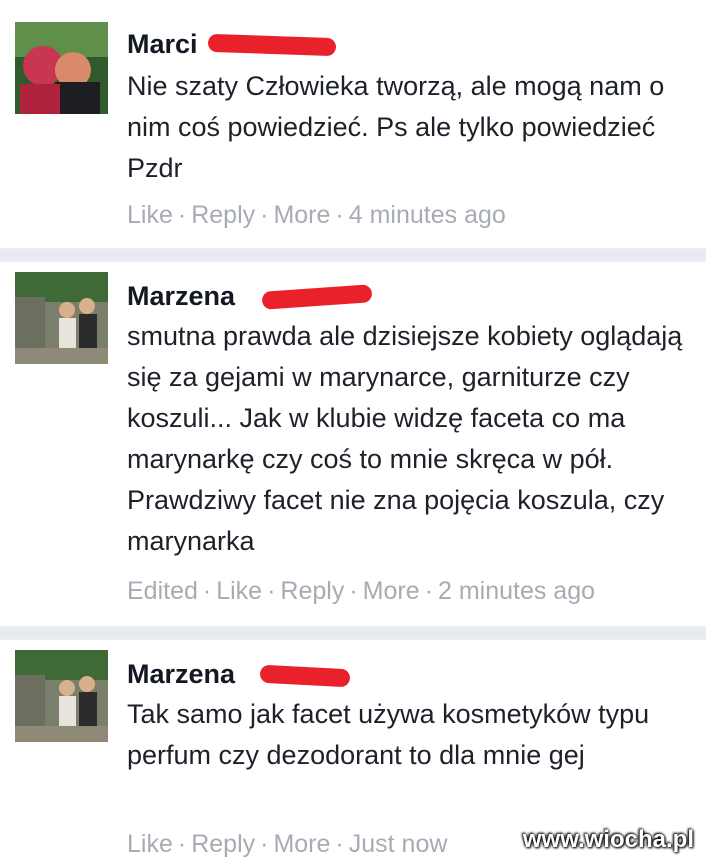 Image resolution: width=706 pixels, height=864 pixels. What do you see at coordinates (427, 215) in the screenshot?
I see `timestamp: 4 minutes ago` at bounding box center [427, 215].